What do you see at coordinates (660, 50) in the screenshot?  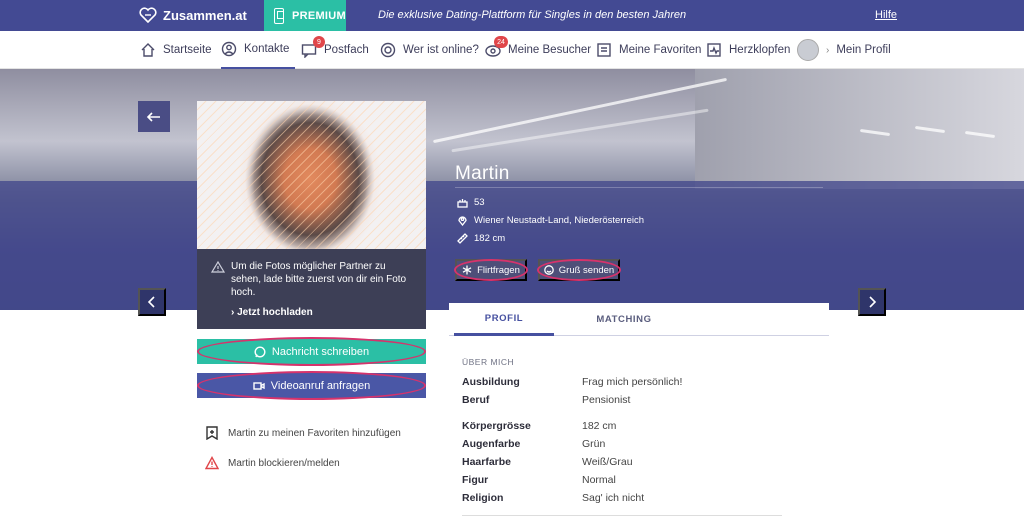 I see `nav-label: Meine Favoriten` at bounding box center [660, 50].